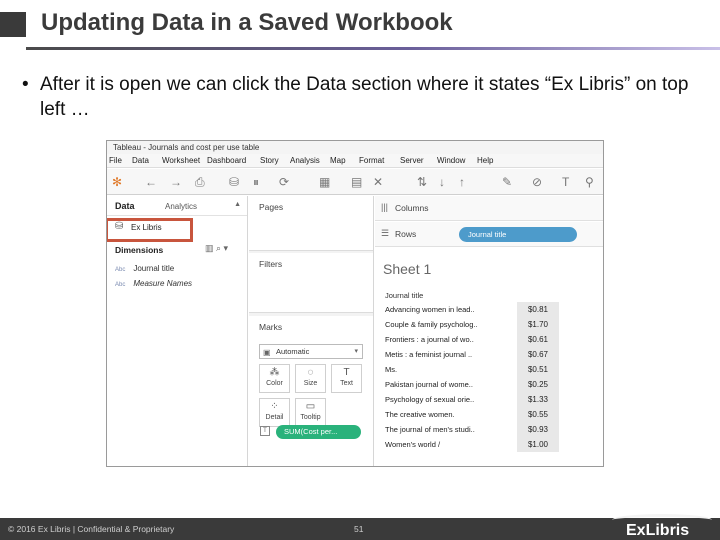 The width and height of the screenshot is (720, 540). I want to click on title-accent-block, so click(13, 24).